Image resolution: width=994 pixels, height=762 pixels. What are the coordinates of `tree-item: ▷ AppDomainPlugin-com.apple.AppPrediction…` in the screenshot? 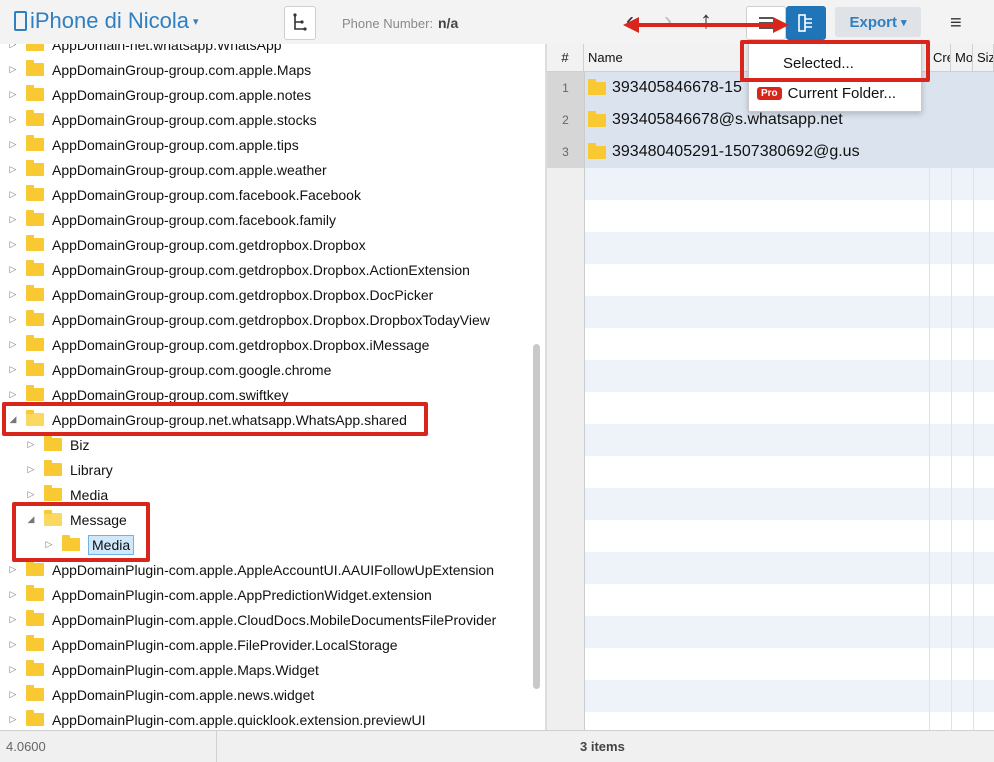 It's located at (219, 594).